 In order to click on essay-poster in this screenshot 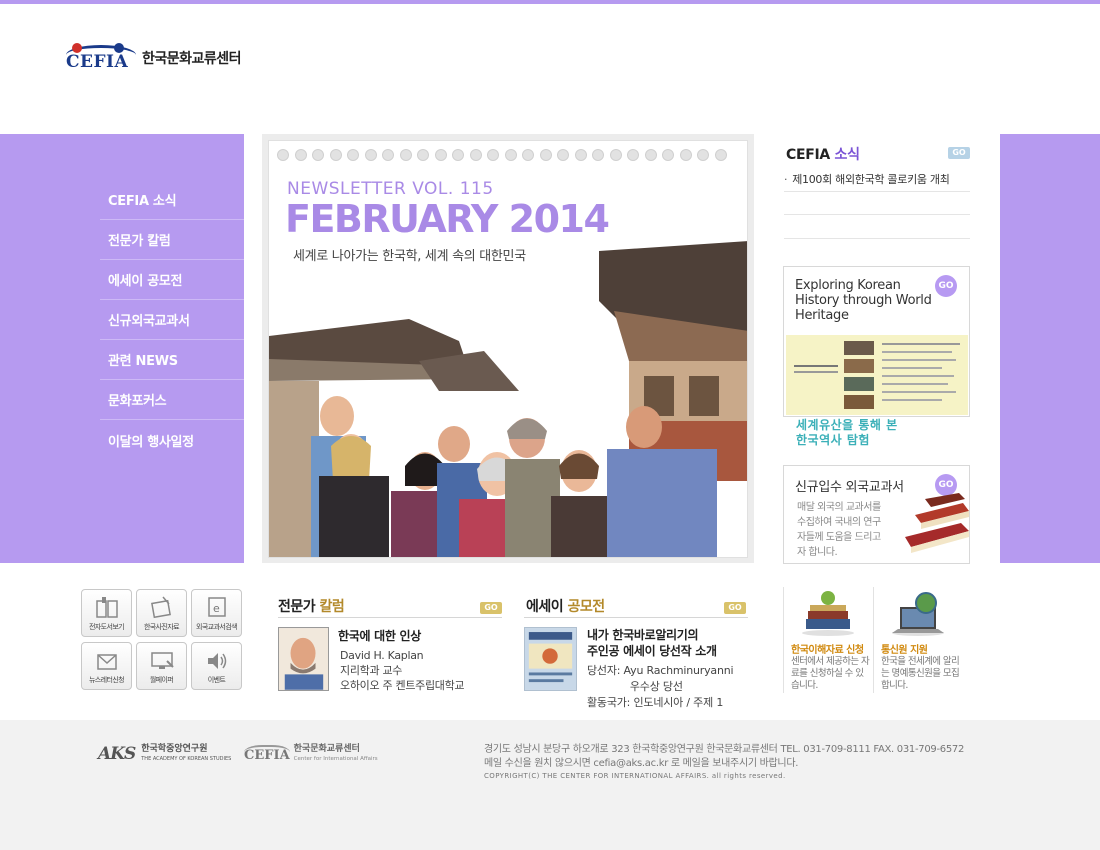, I will do `click(550, 659)`.